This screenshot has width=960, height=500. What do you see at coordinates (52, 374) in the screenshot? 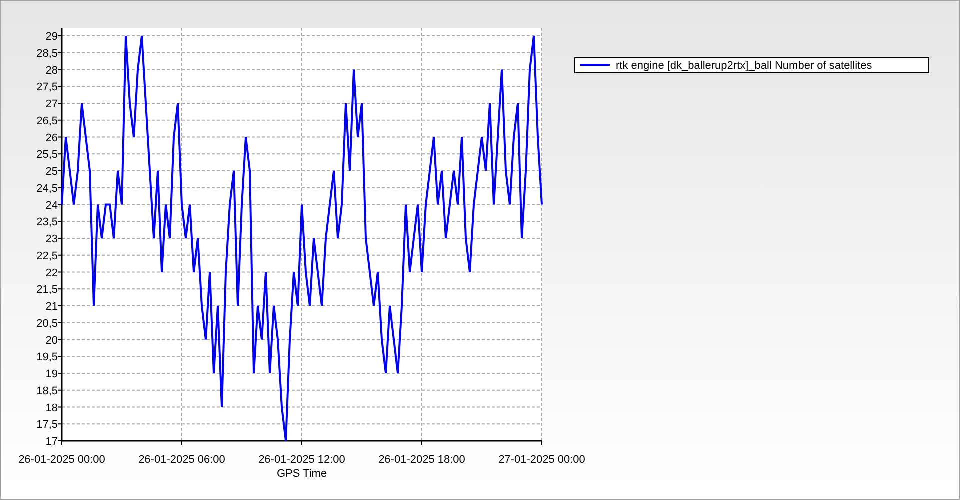
I see `y-tick-label: 19` at bounding box center [52, 374].